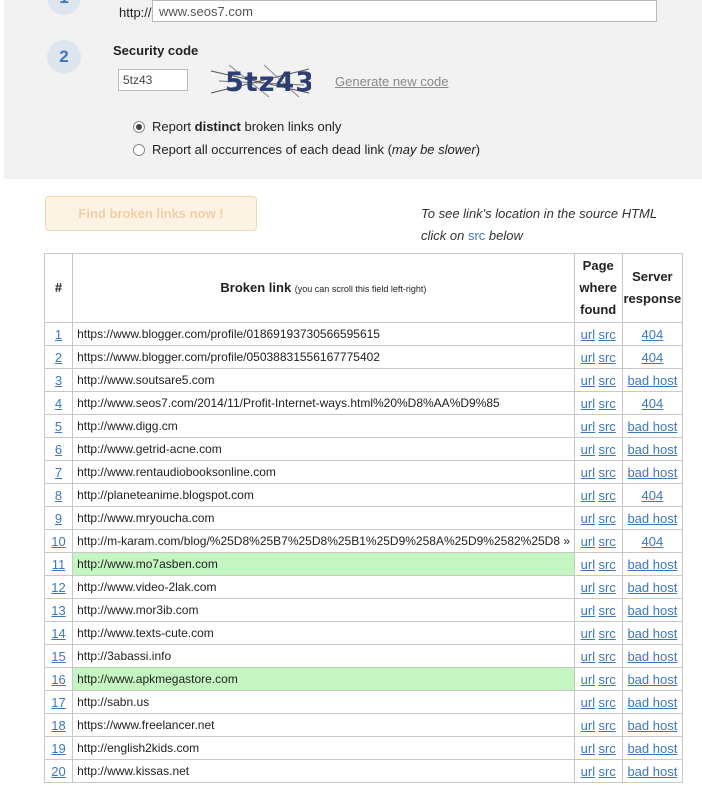 The height and width of the screenshot is (785, 702). I want to click on broken-link-cell: http://www.mor3ib.com, so click(323, 610).